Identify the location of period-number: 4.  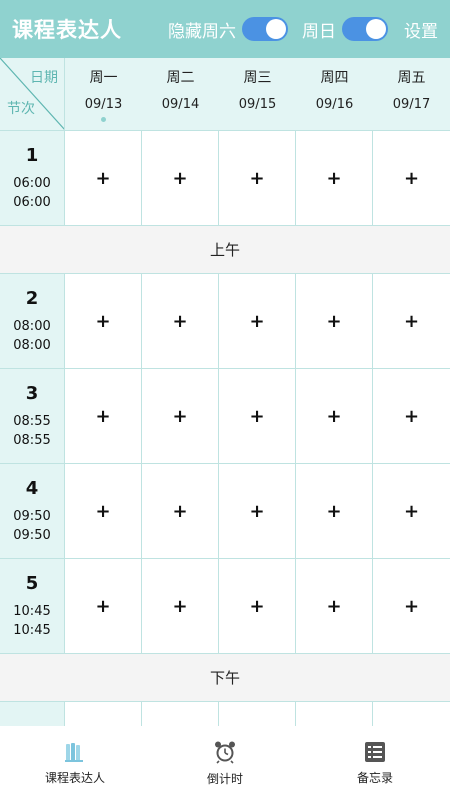
(32, 488).